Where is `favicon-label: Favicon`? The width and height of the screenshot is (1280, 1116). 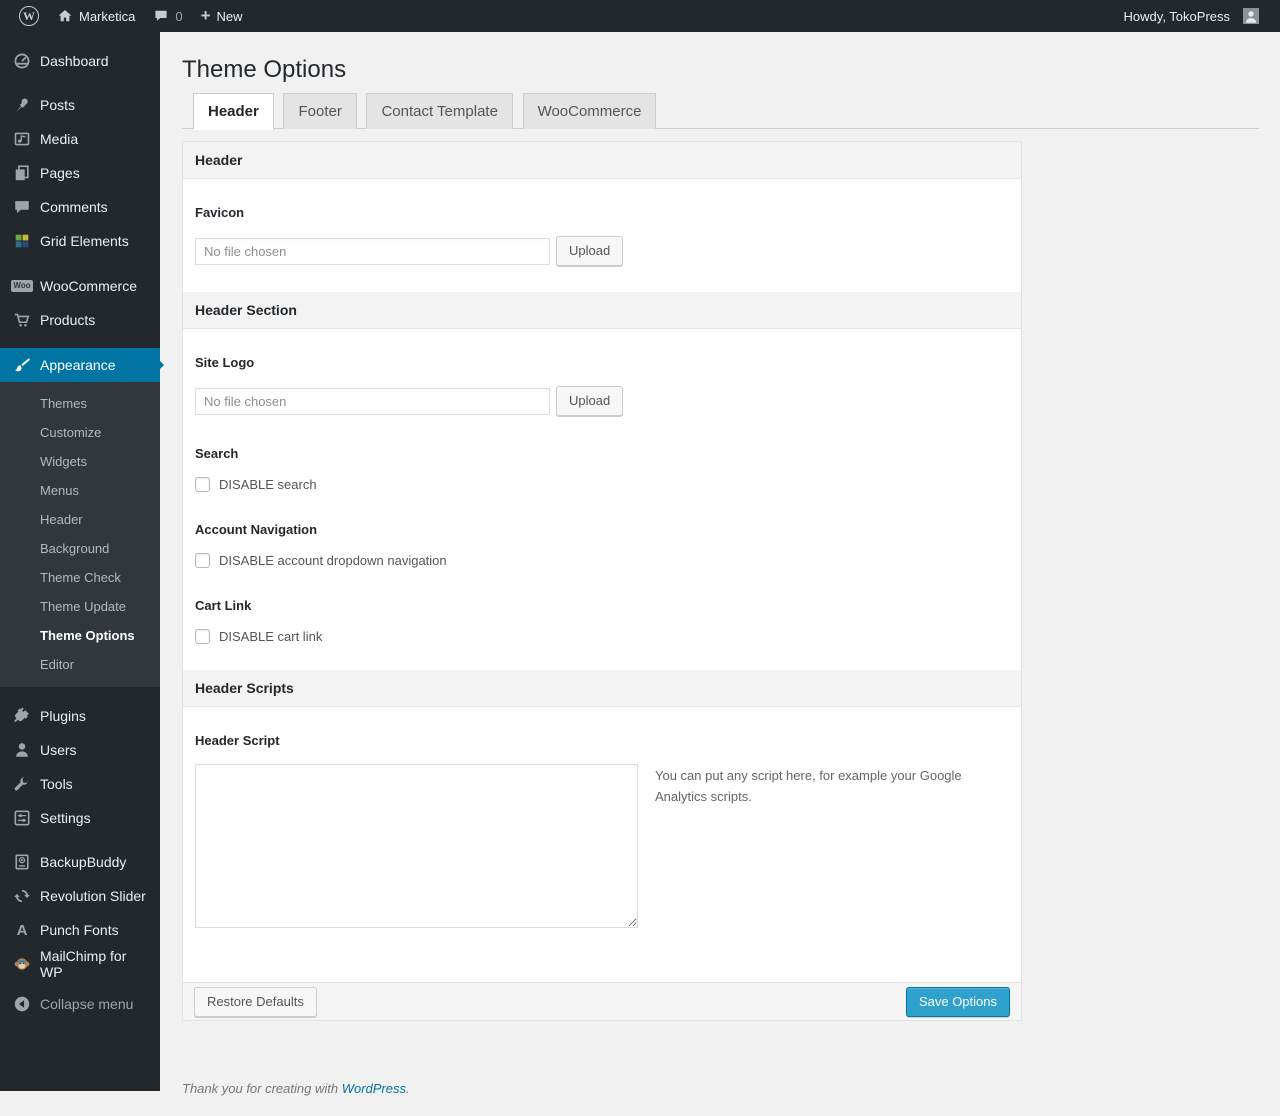
favicon-label: Favicon is located at coordinates (220, 212).